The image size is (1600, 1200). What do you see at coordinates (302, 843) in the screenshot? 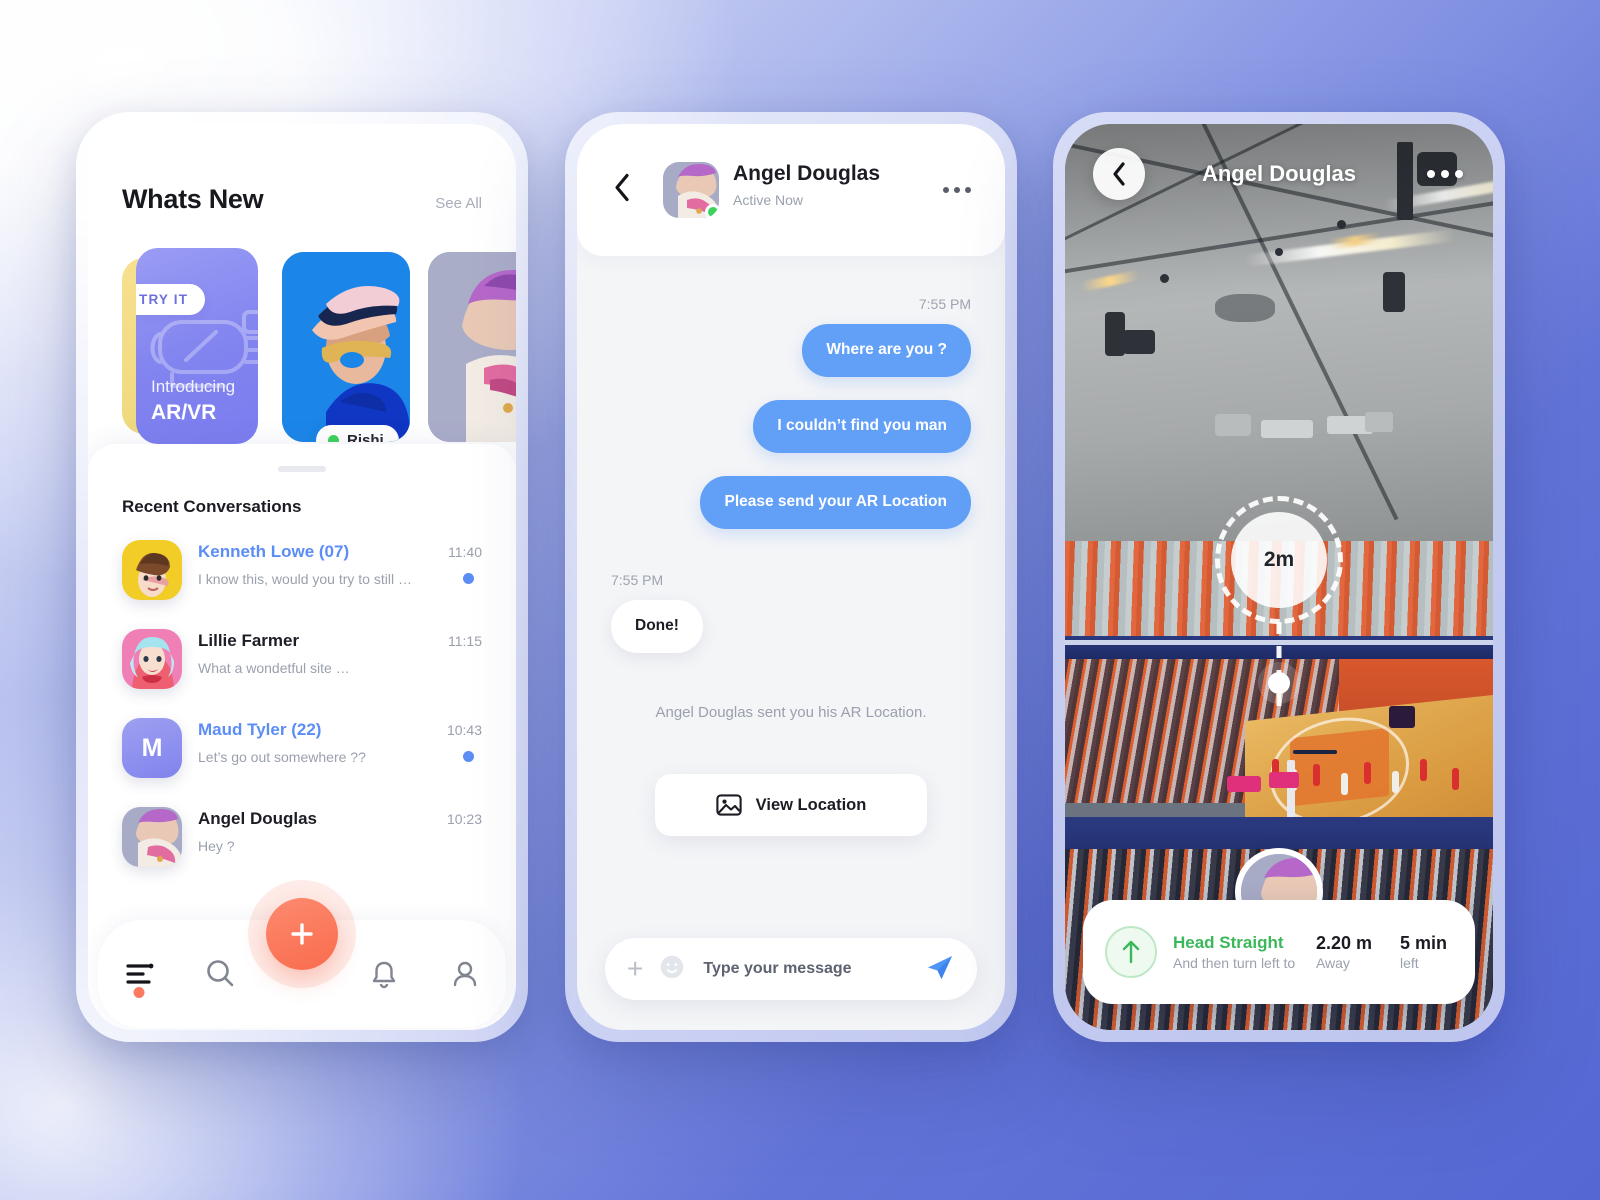
I see `conversation-row-angel: Angel Douglas Hey ? 10:23` at bounding box center [302, 843].